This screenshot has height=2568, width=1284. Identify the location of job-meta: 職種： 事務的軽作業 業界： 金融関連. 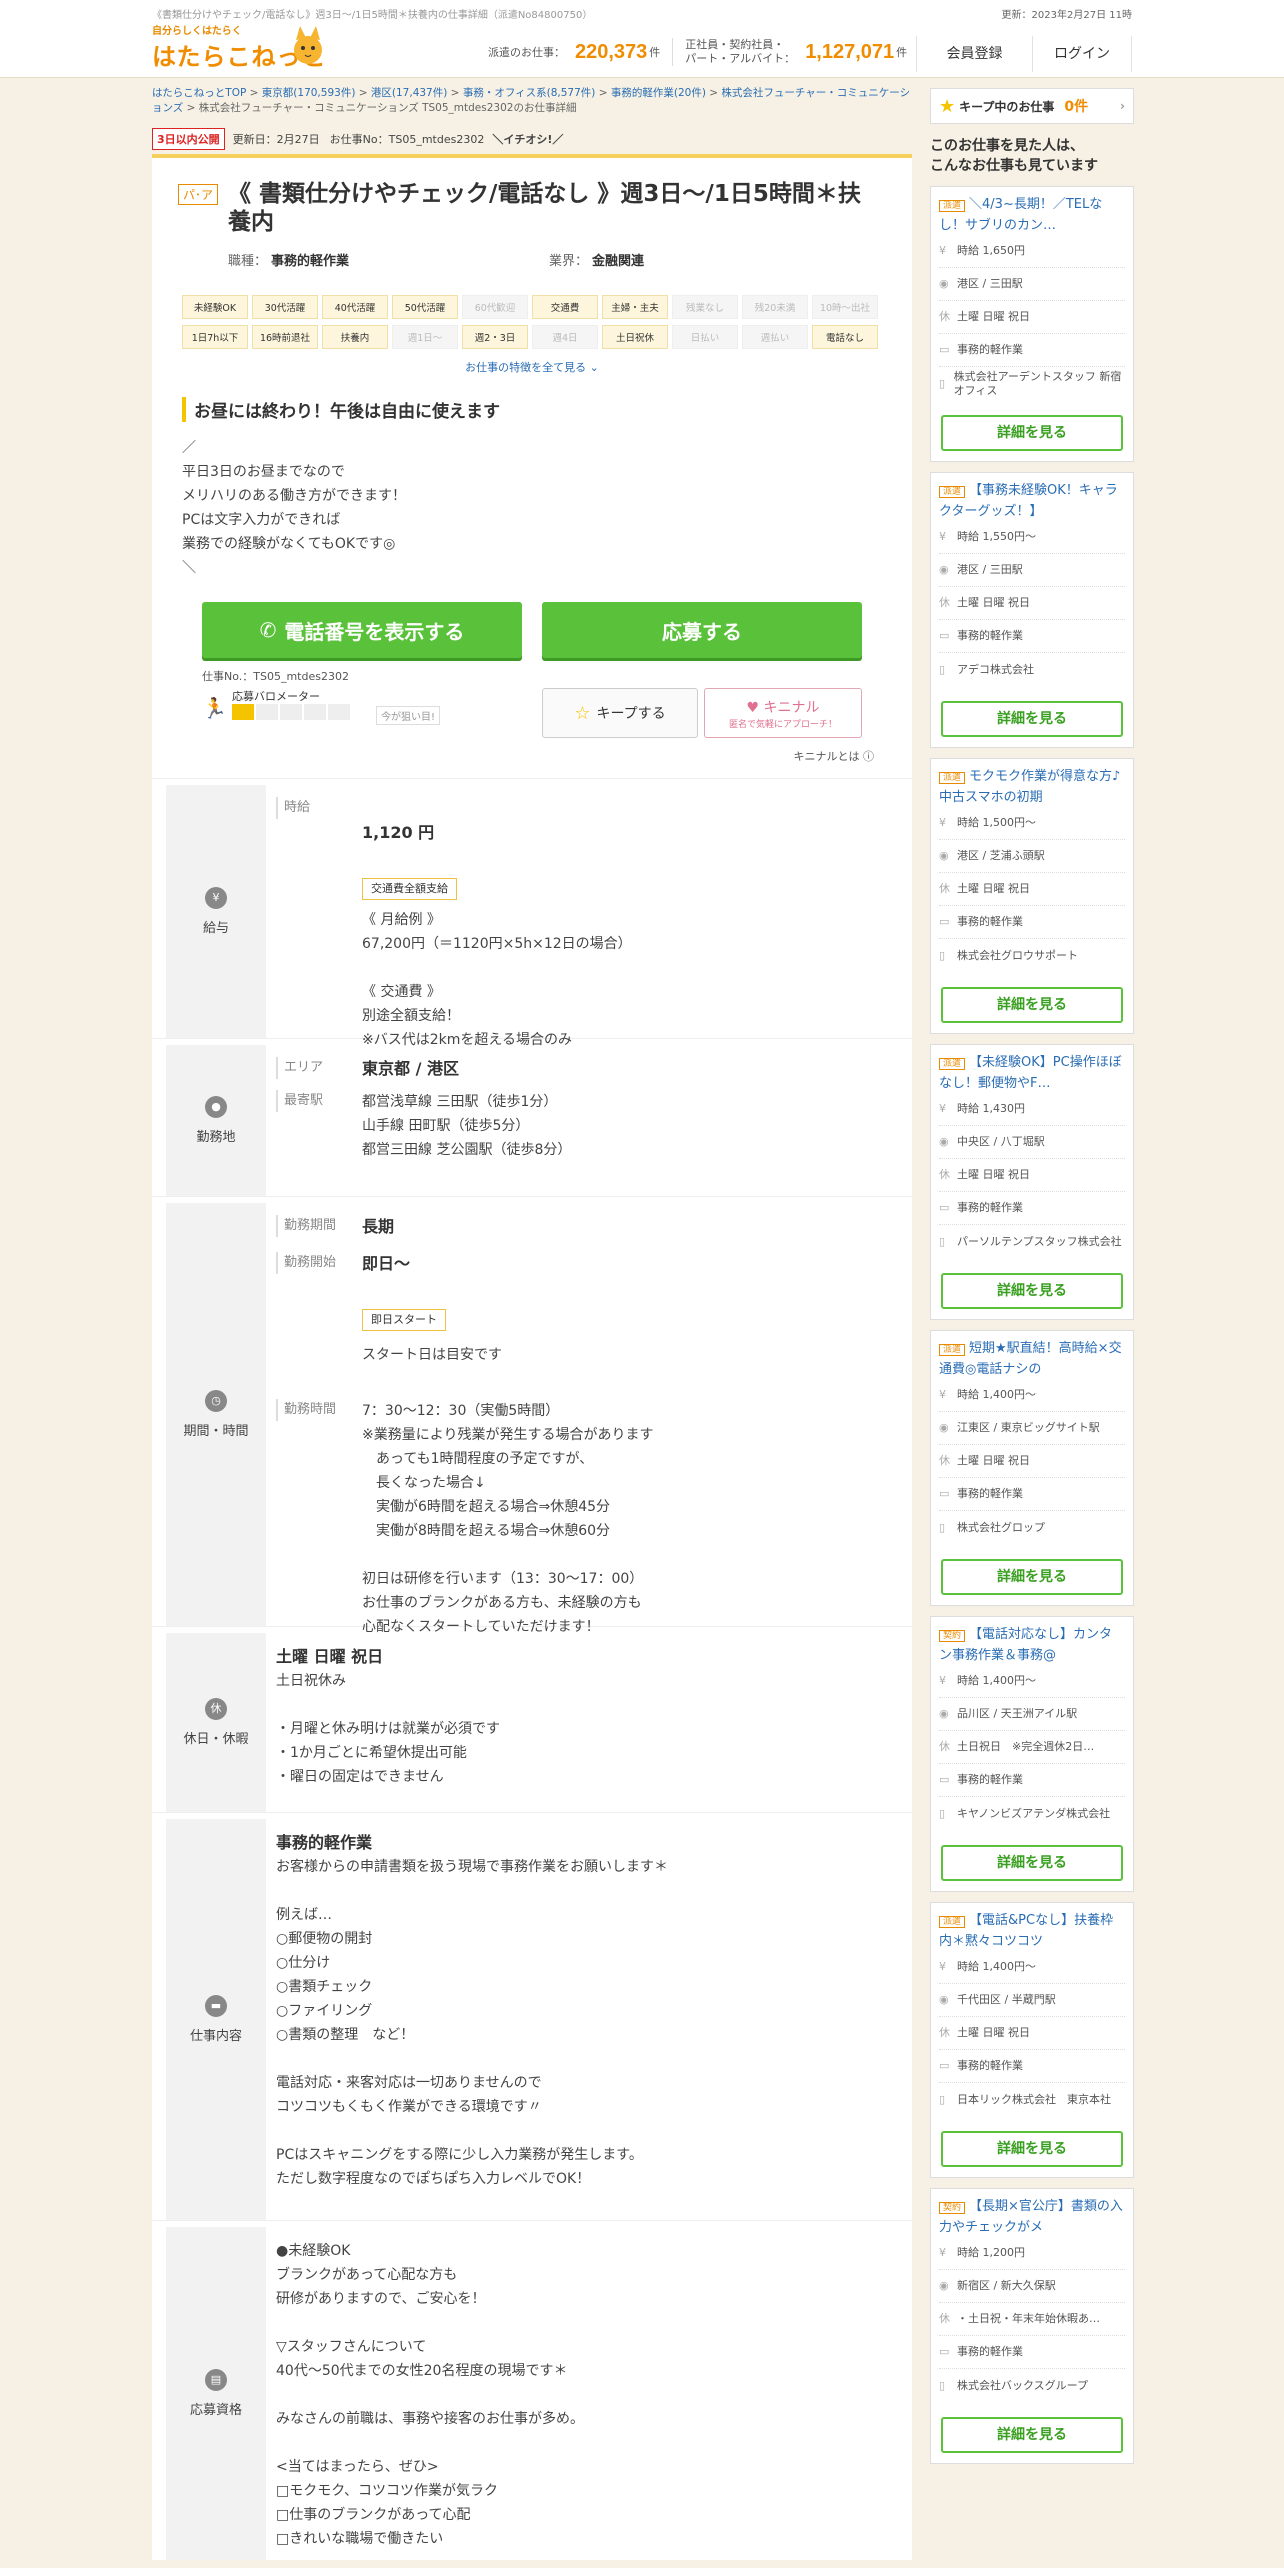
(563, 259).